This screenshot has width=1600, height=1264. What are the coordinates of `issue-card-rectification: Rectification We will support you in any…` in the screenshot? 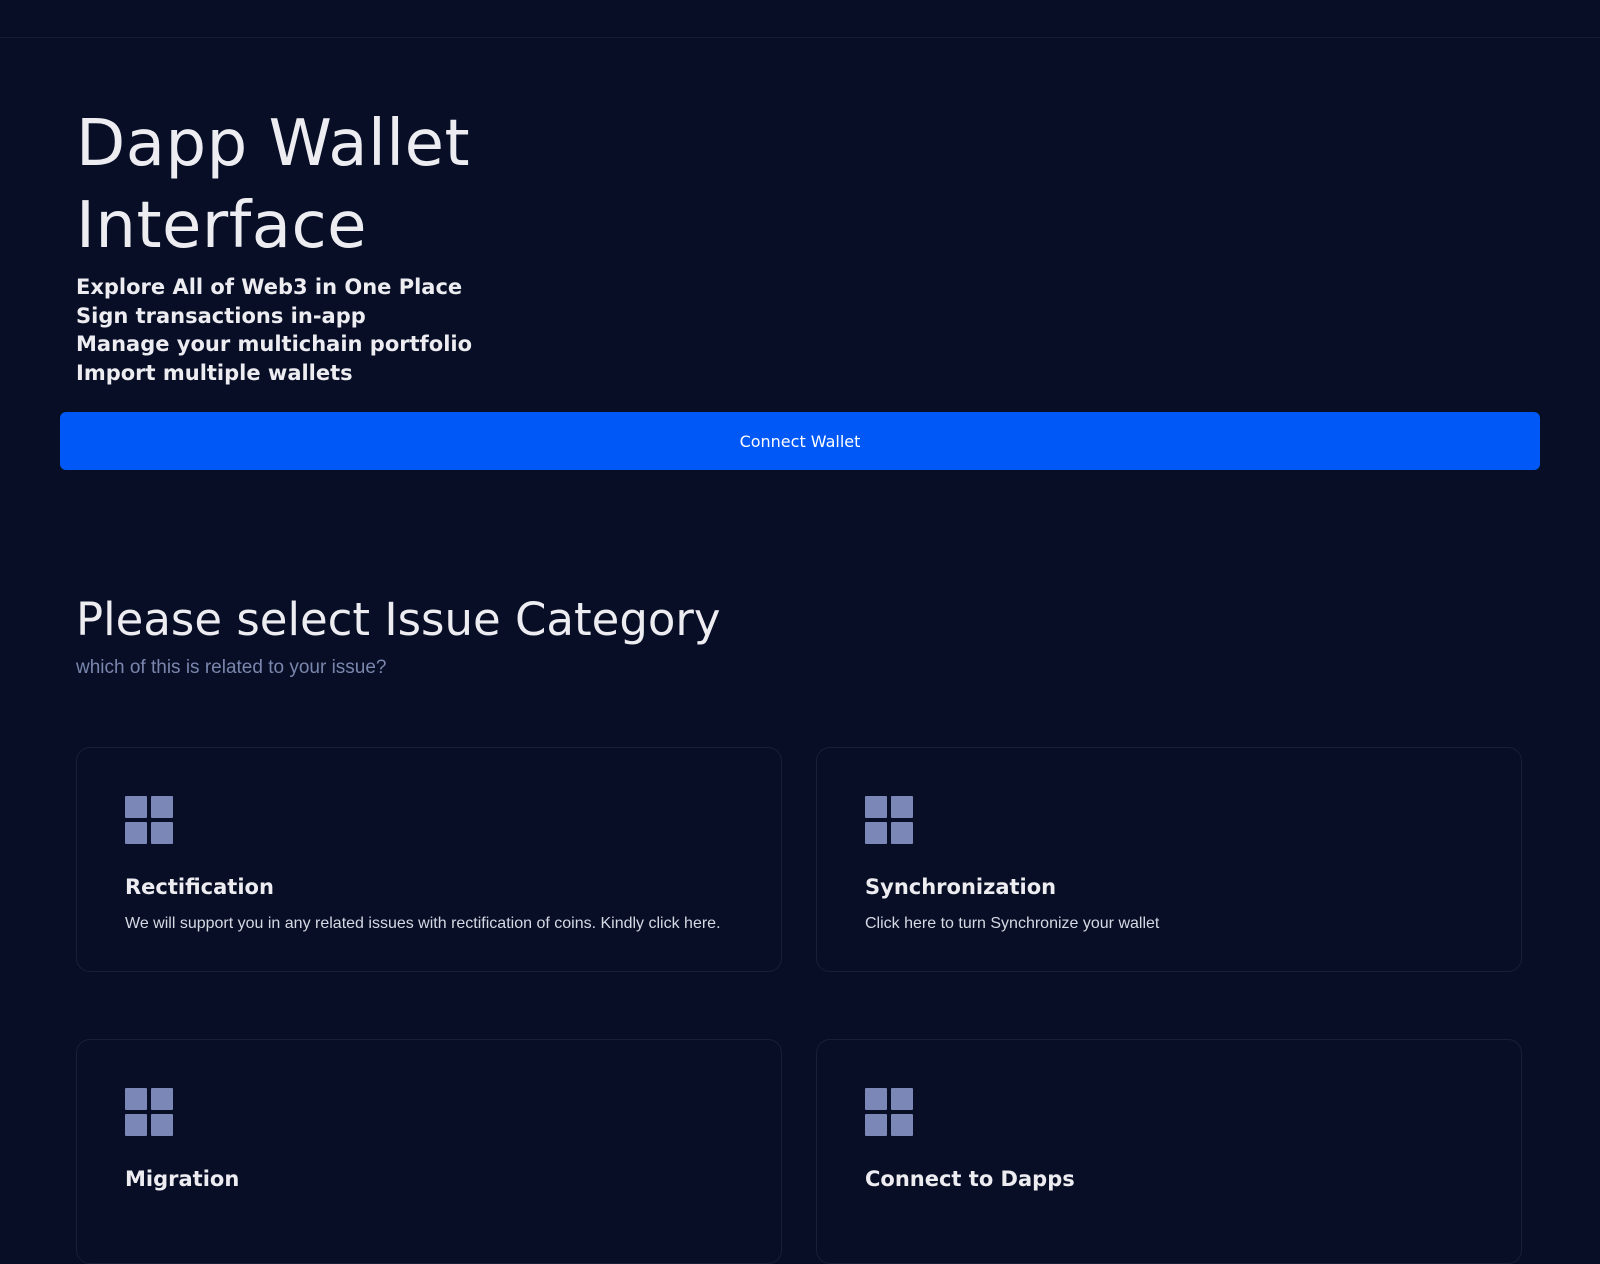 It's located at (429, 859).